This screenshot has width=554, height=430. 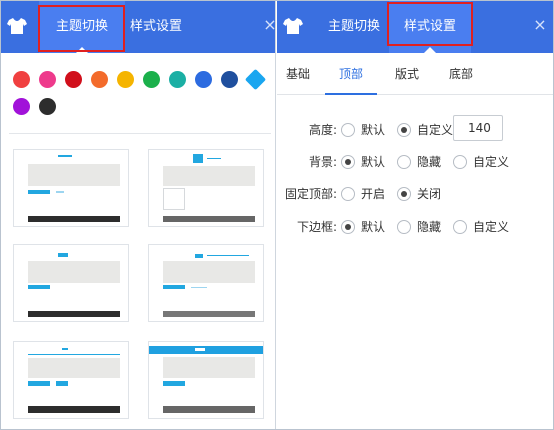 I want to click on setting-label: 高度:, so click(x=322, y=130).